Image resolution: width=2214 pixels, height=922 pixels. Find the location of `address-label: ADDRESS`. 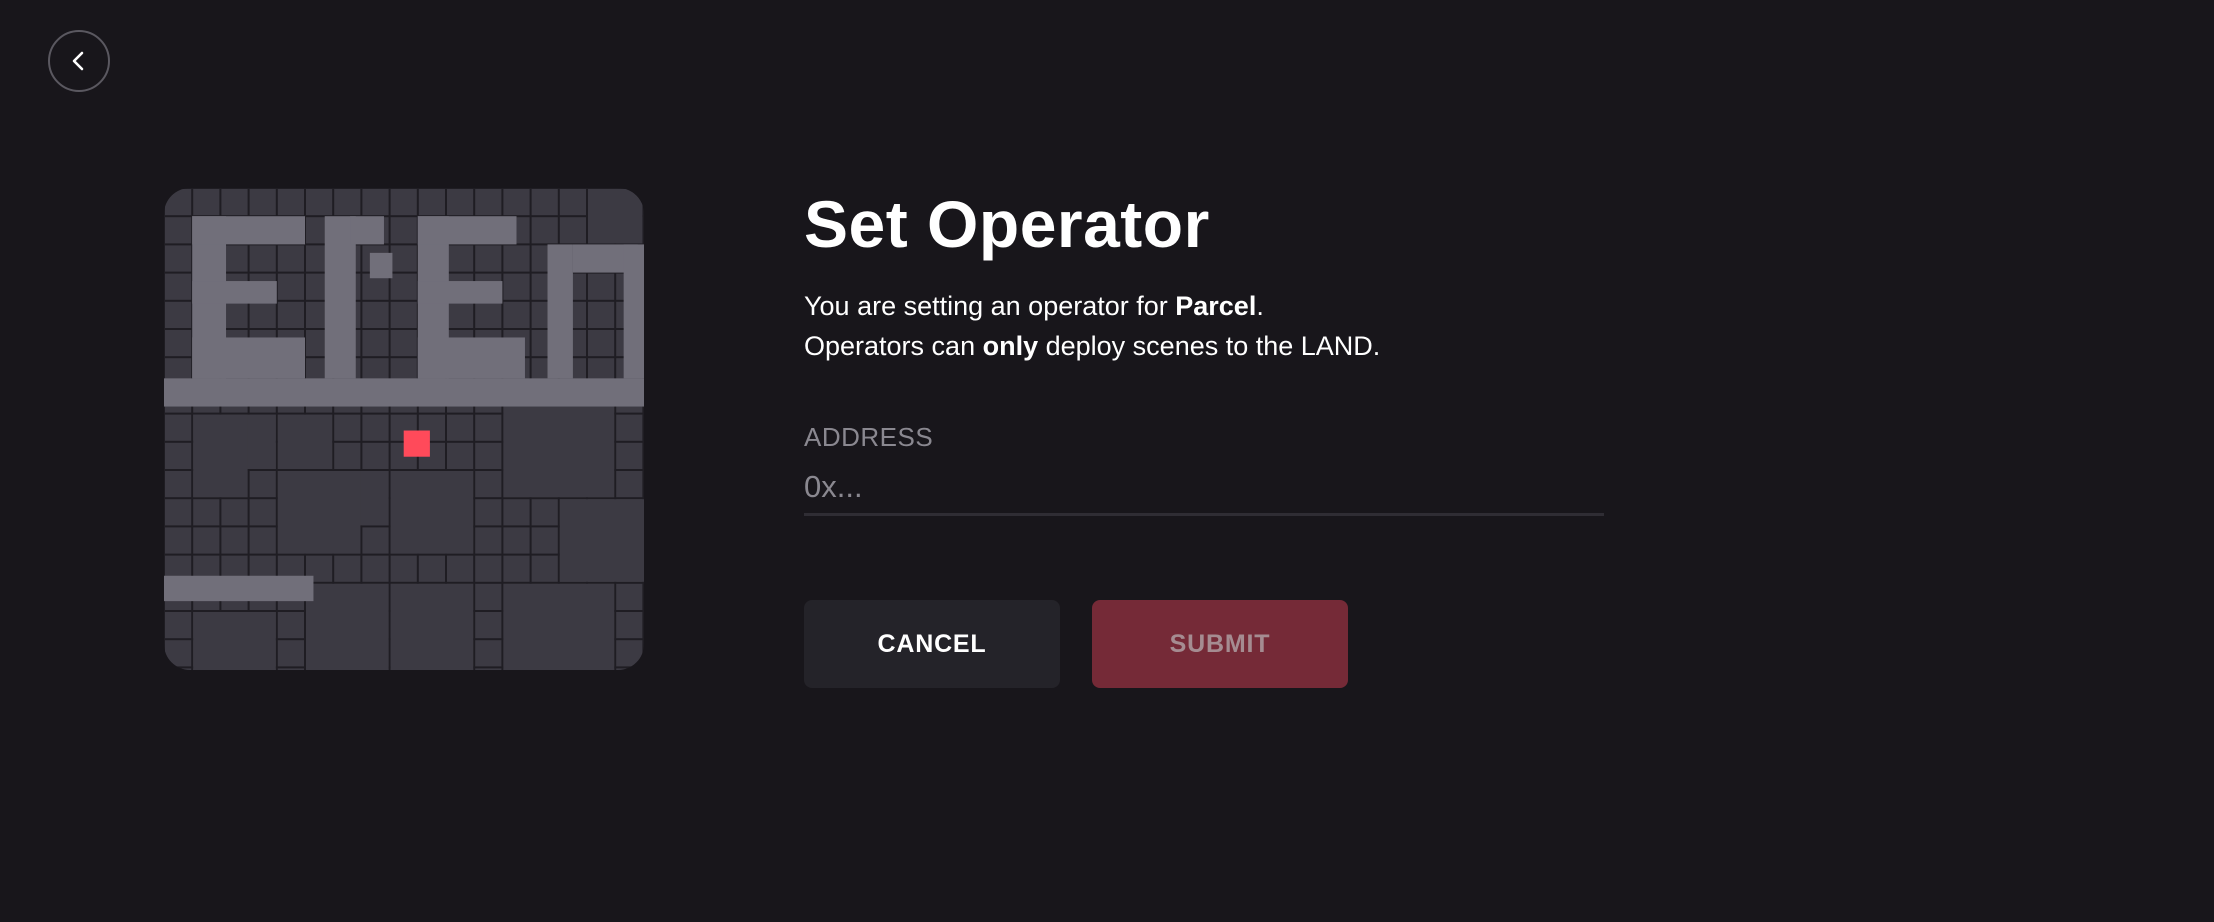

address-label: ADDRESS is located at coordinates (869, 437).